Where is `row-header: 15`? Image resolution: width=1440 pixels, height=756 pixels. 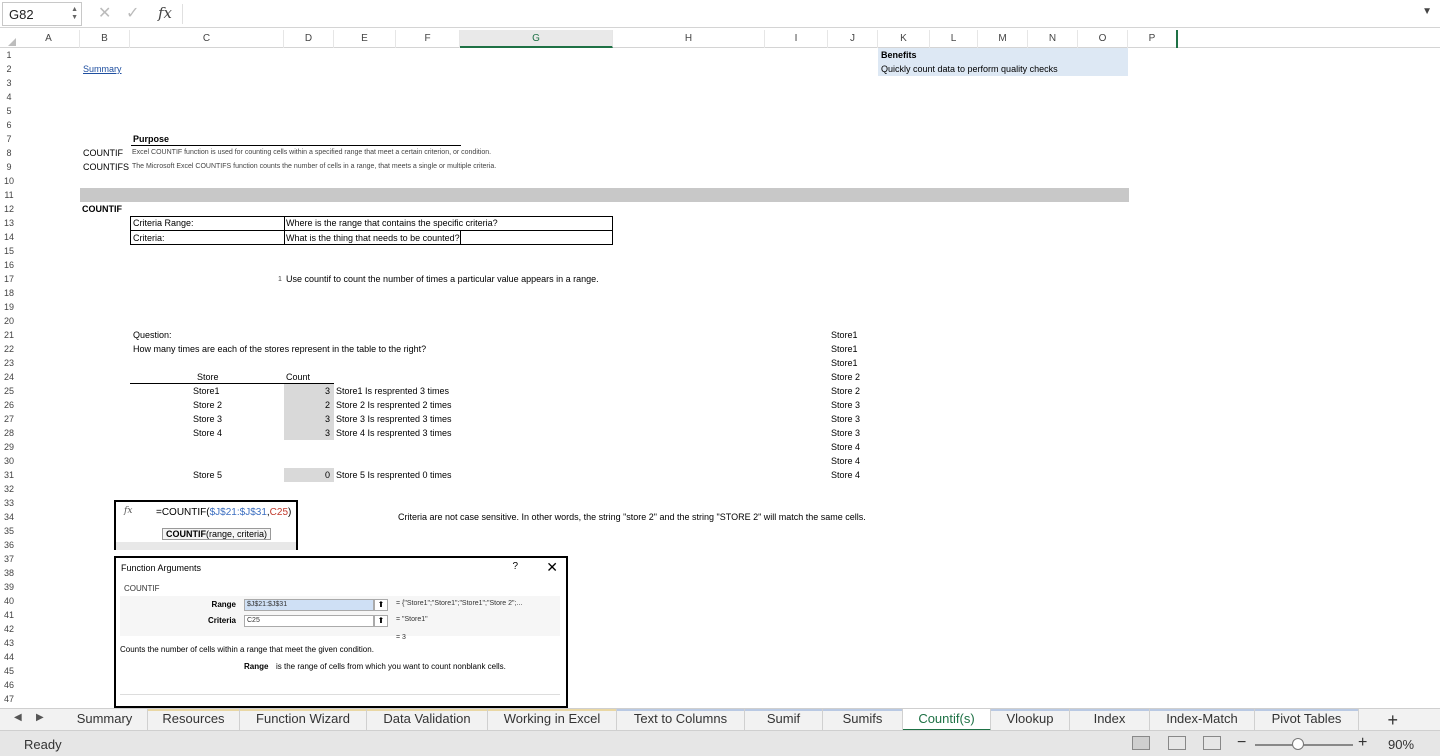
row-header: 15 is located at coordinates (9, 251).